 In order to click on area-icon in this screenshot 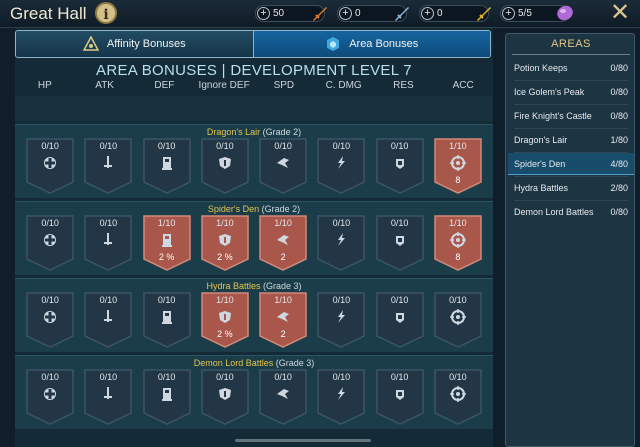, I will do `click(333, 44)`.